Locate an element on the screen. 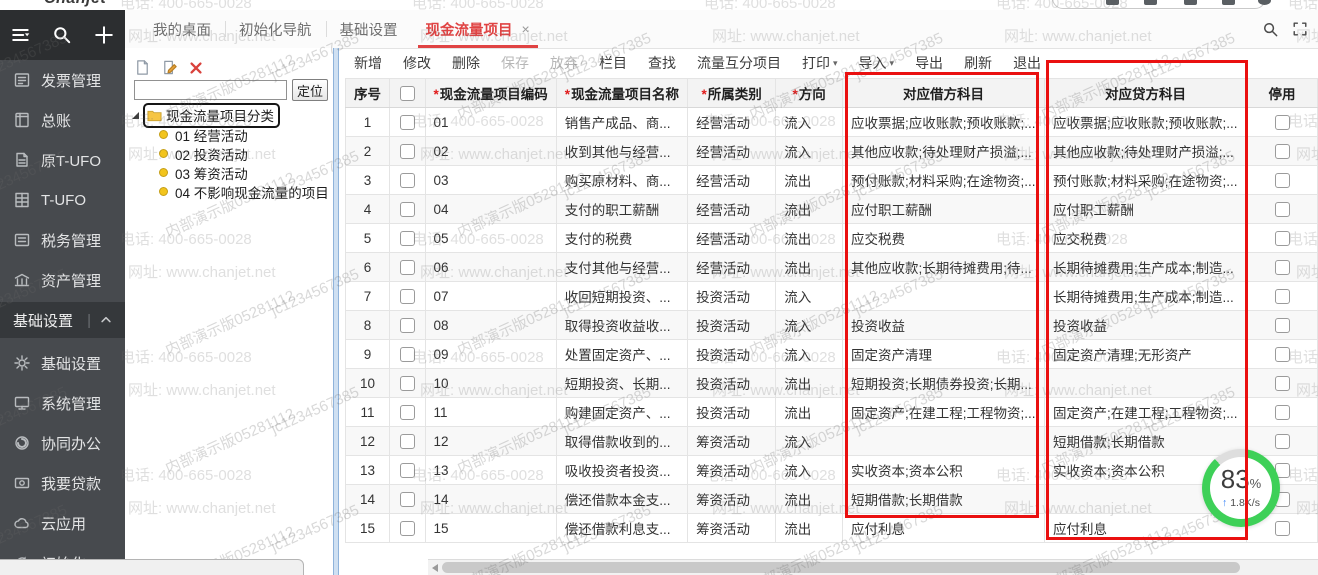  table-row: 5 05 支付的税费 经营活动 流出 应交税费 应交税费 is located at coordinates (831, 238).